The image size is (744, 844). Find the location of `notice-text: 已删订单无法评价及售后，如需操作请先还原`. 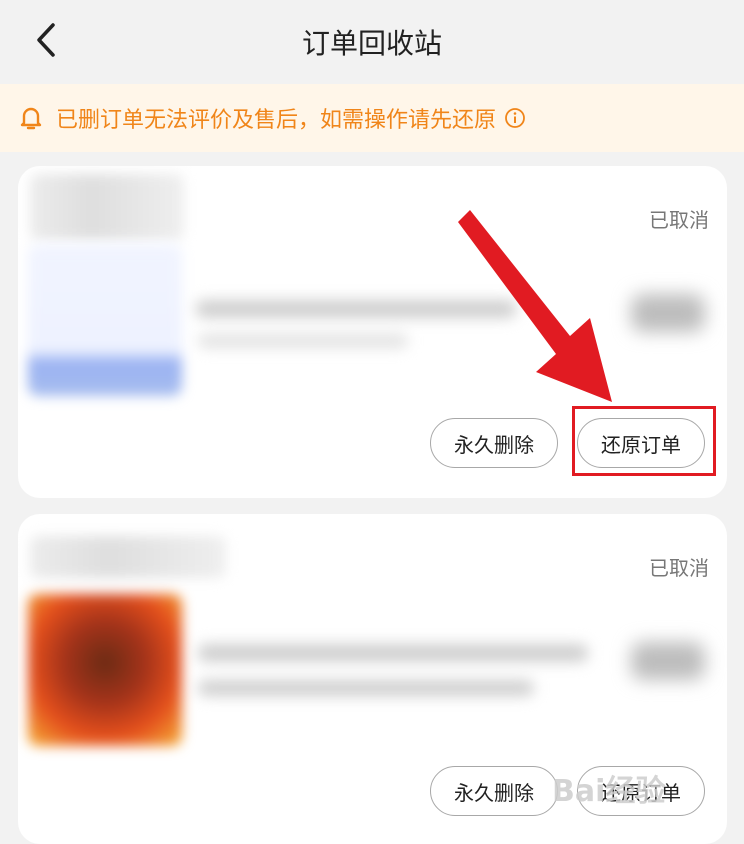

notice-text: 已删订单无法评价及售后，如需操作请先还原 is located at coordinates (276, 120).